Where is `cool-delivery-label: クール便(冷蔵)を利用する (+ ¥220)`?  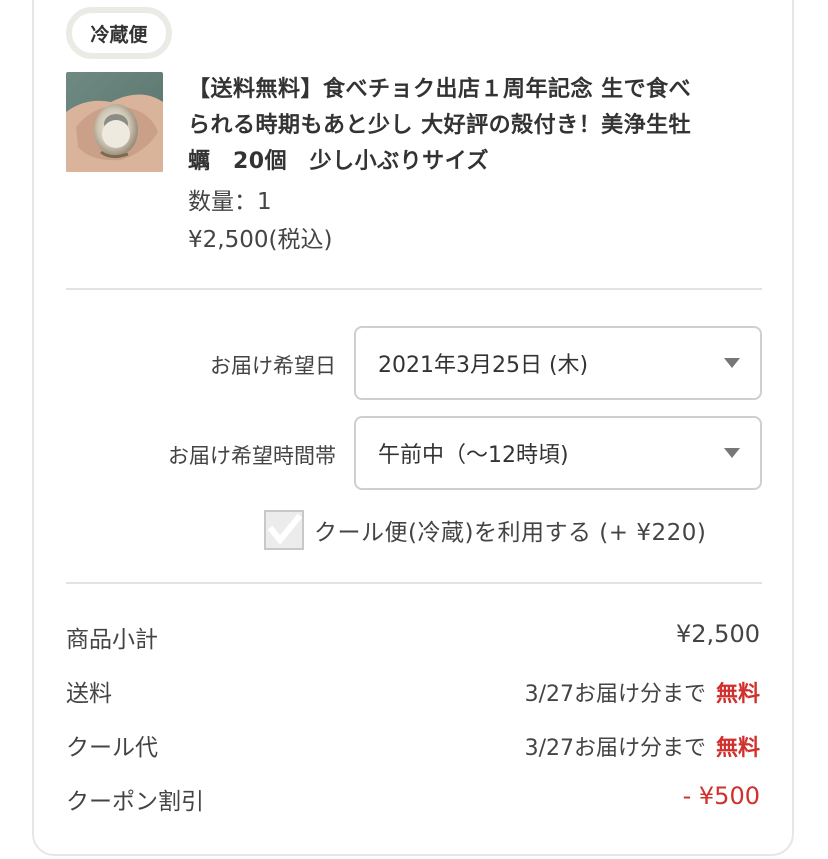
cool-delivery-label: クール便(冷蔵)を利用する (+ ¥220) is located at coordinates (510, 533).